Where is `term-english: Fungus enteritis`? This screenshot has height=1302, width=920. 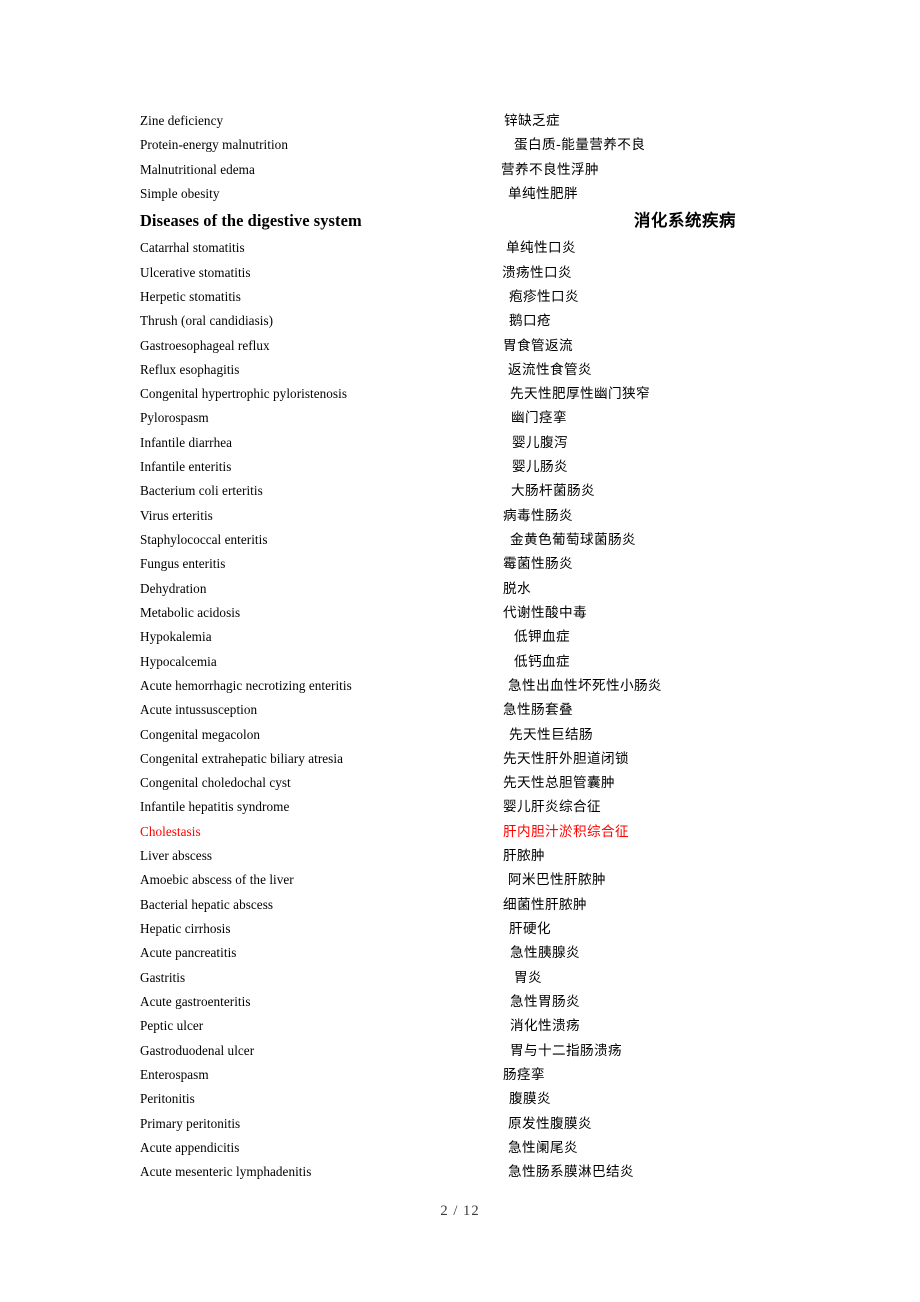
term-english: Fungus enteritis is located at coordinates (183, 564).